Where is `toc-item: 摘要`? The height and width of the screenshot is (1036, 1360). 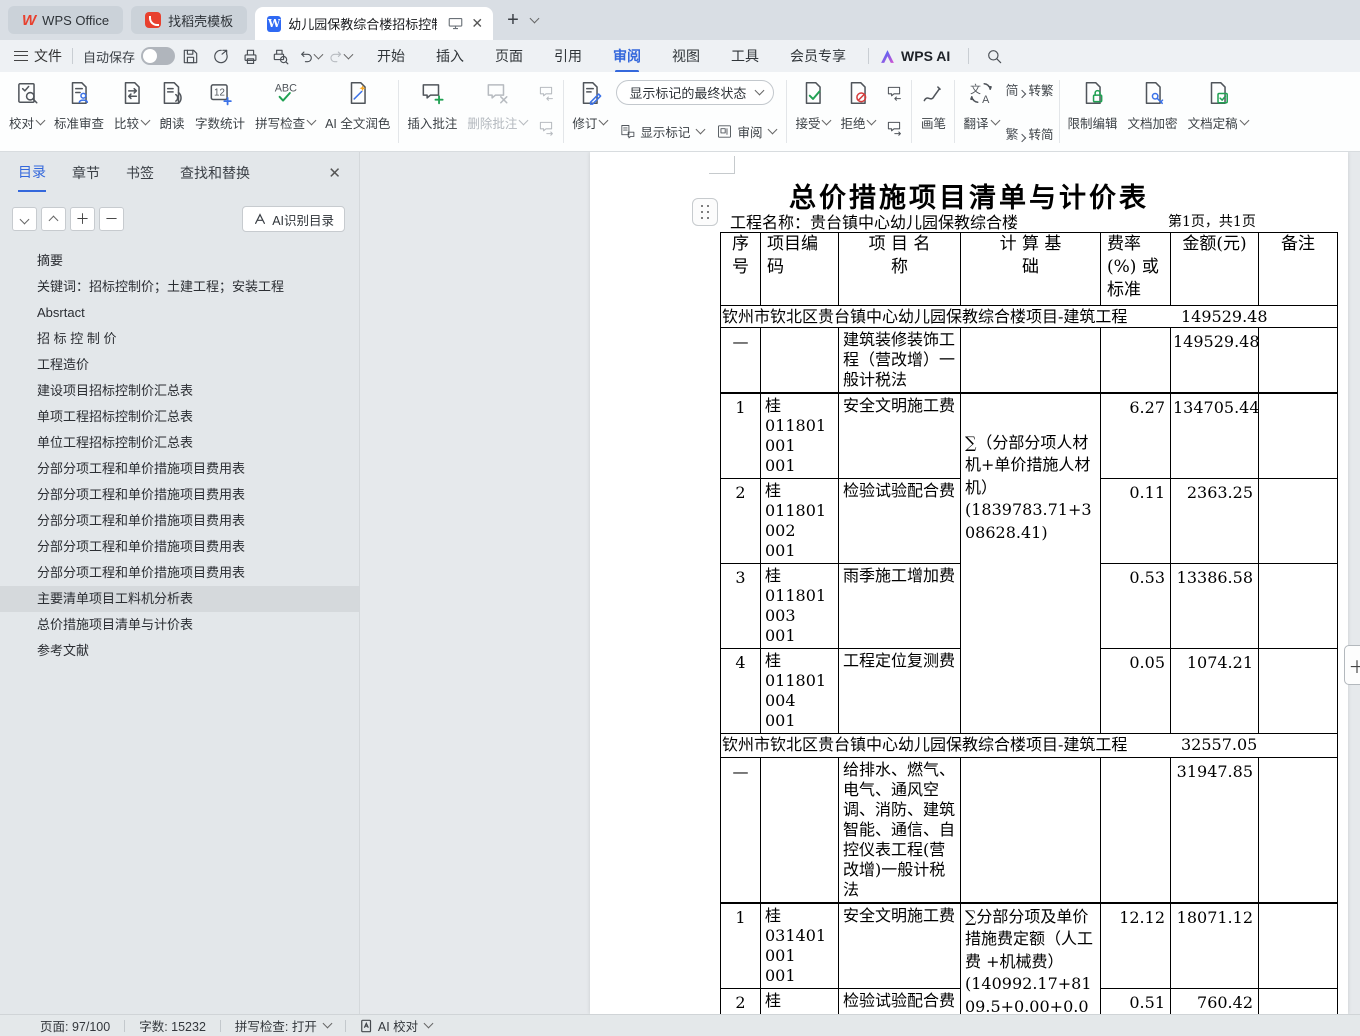
toc-item: 摘要 is located at coordinates (179, 261).